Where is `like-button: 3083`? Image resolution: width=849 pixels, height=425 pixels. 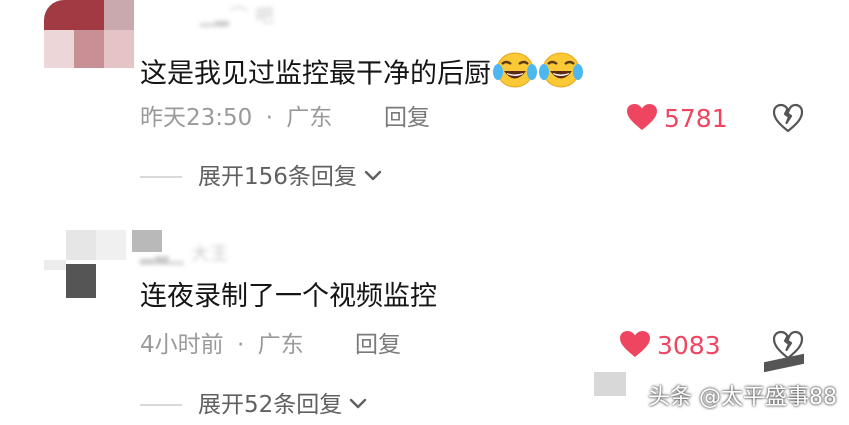 like-button: 3083 is located at coordinates (670, 346).